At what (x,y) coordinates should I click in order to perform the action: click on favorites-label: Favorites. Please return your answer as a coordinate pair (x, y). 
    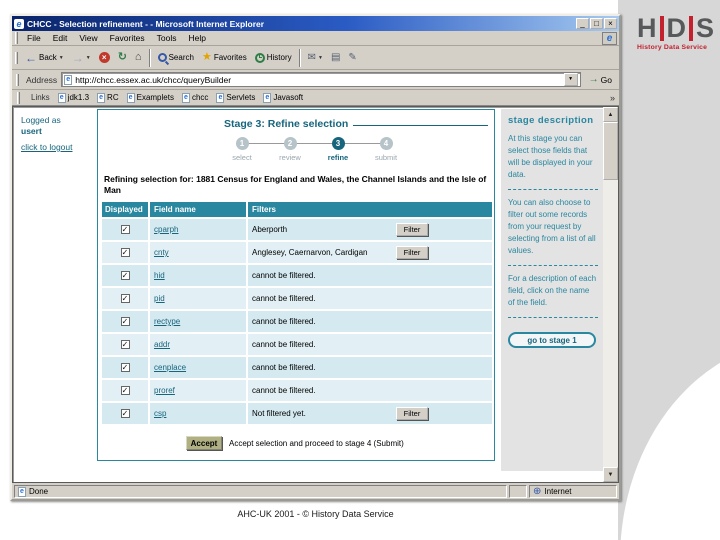
    Looking at the image, I should click on (230, 57).